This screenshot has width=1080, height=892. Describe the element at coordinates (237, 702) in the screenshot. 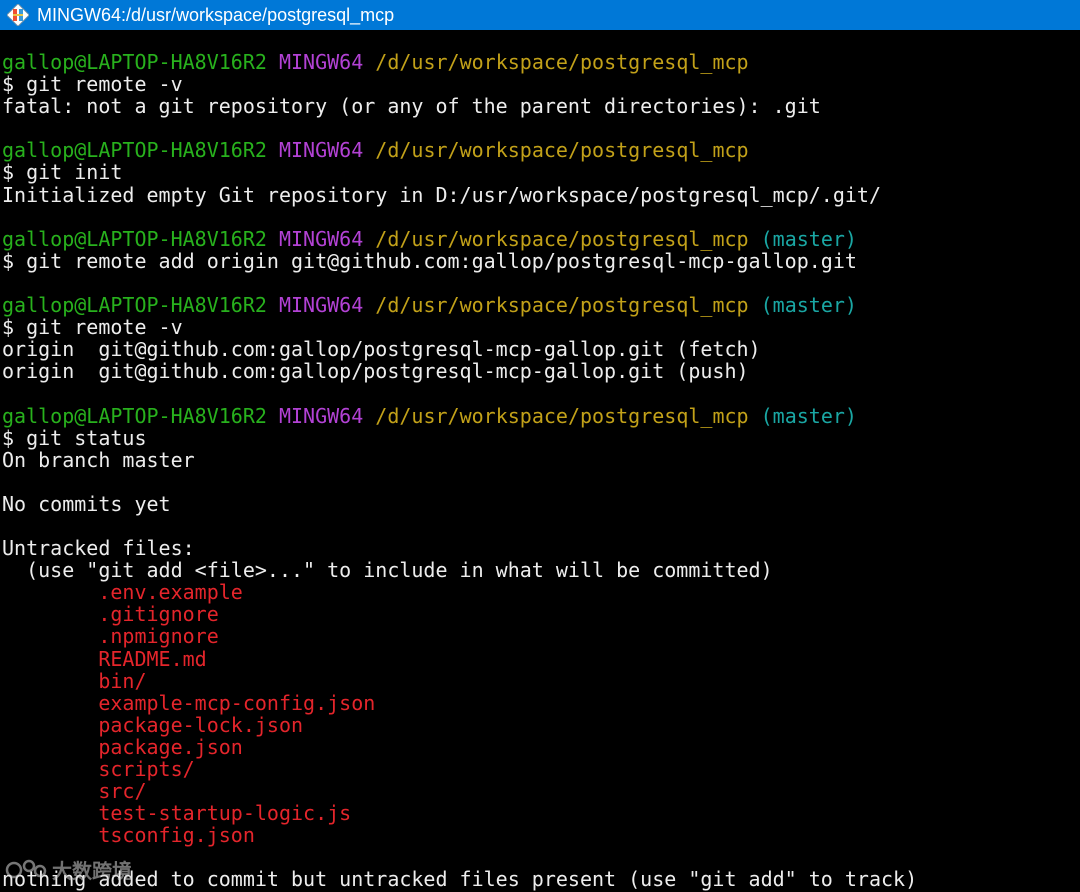

I see `untracked-file-name: example-mcp-config.json` at that location.